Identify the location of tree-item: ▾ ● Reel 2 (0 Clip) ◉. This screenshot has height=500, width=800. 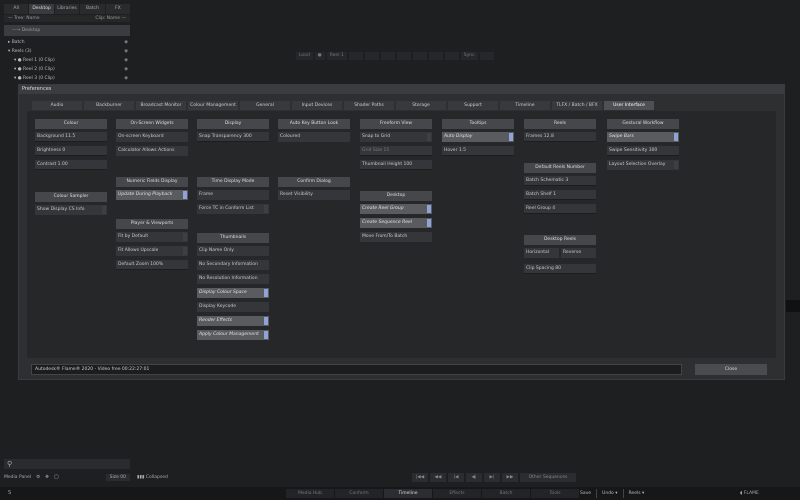
(67, 69).